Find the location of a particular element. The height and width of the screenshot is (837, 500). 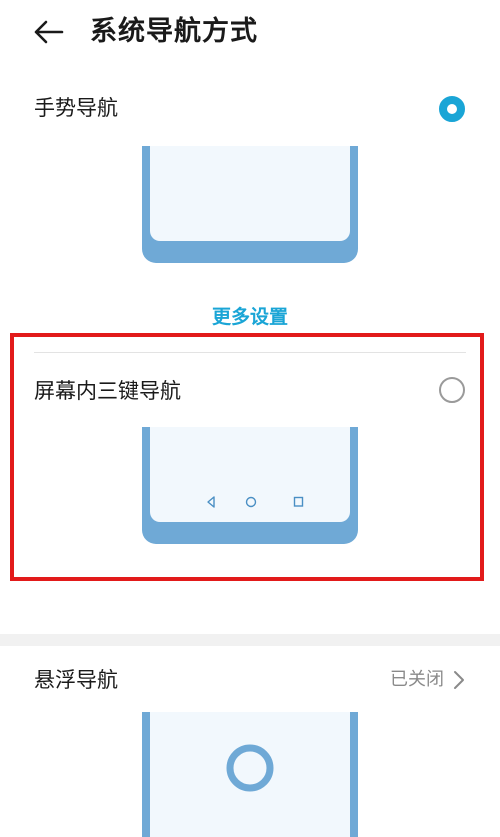

chevron-right-icon is located at coordinates (459, 680).